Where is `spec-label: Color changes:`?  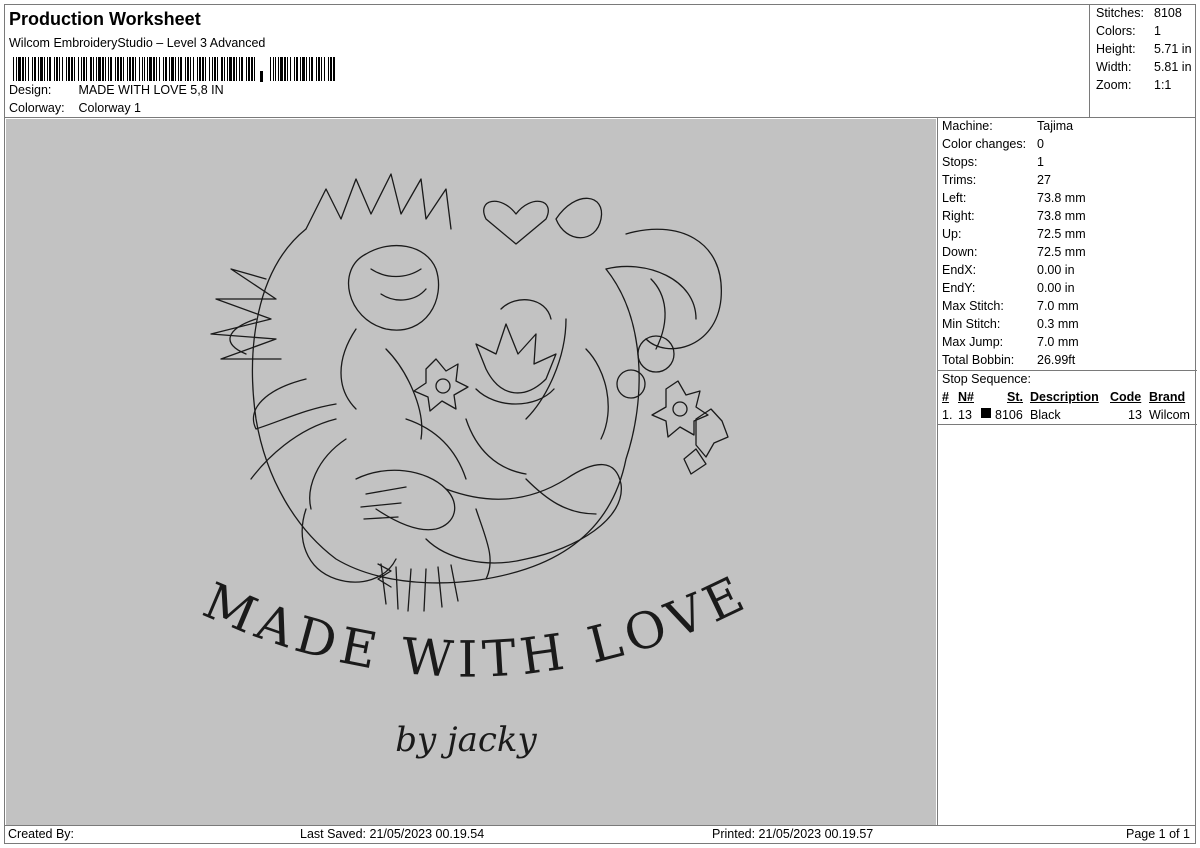 spec-label: Color changes: is located at coordinates (984, 144).